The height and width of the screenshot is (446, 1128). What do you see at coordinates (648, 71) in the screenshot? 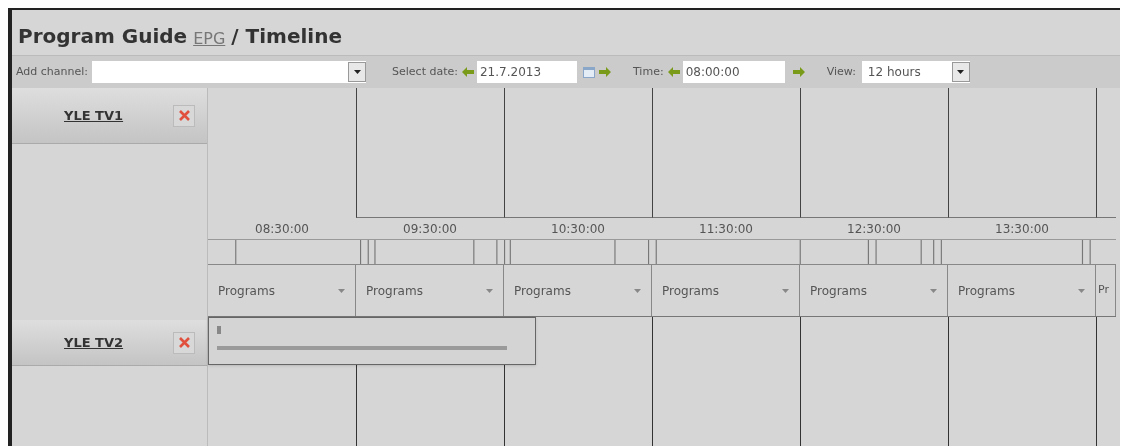
I see `time-label: Time:` at bounding box center [648, 71].